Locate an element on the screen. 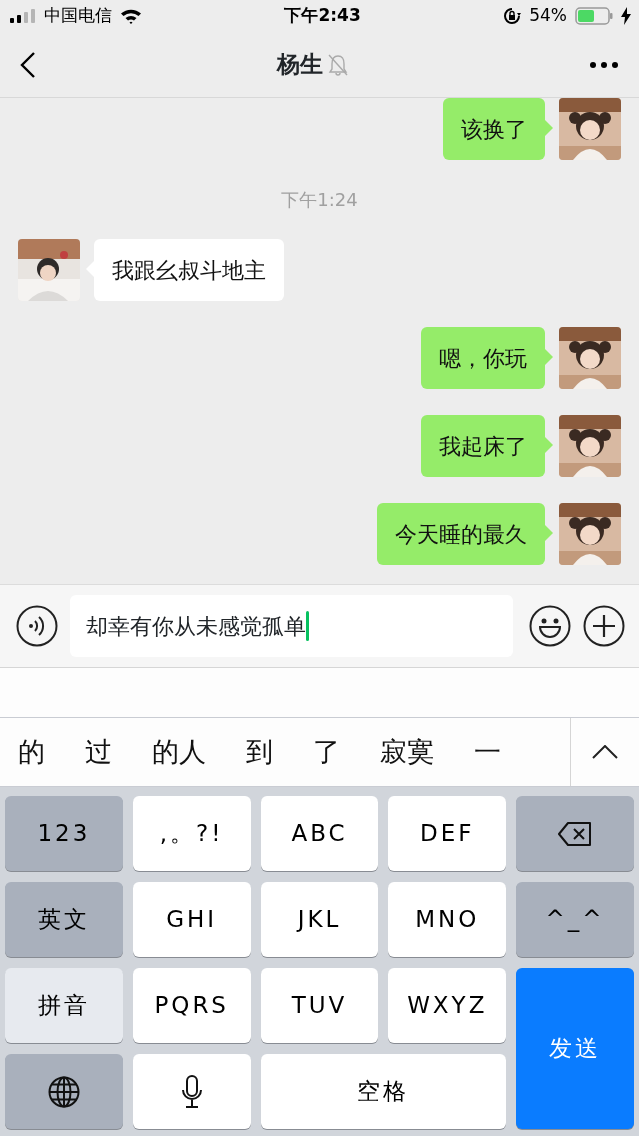 The image size is (639, 1136). signal-icon is located at coordinates (23, 16).